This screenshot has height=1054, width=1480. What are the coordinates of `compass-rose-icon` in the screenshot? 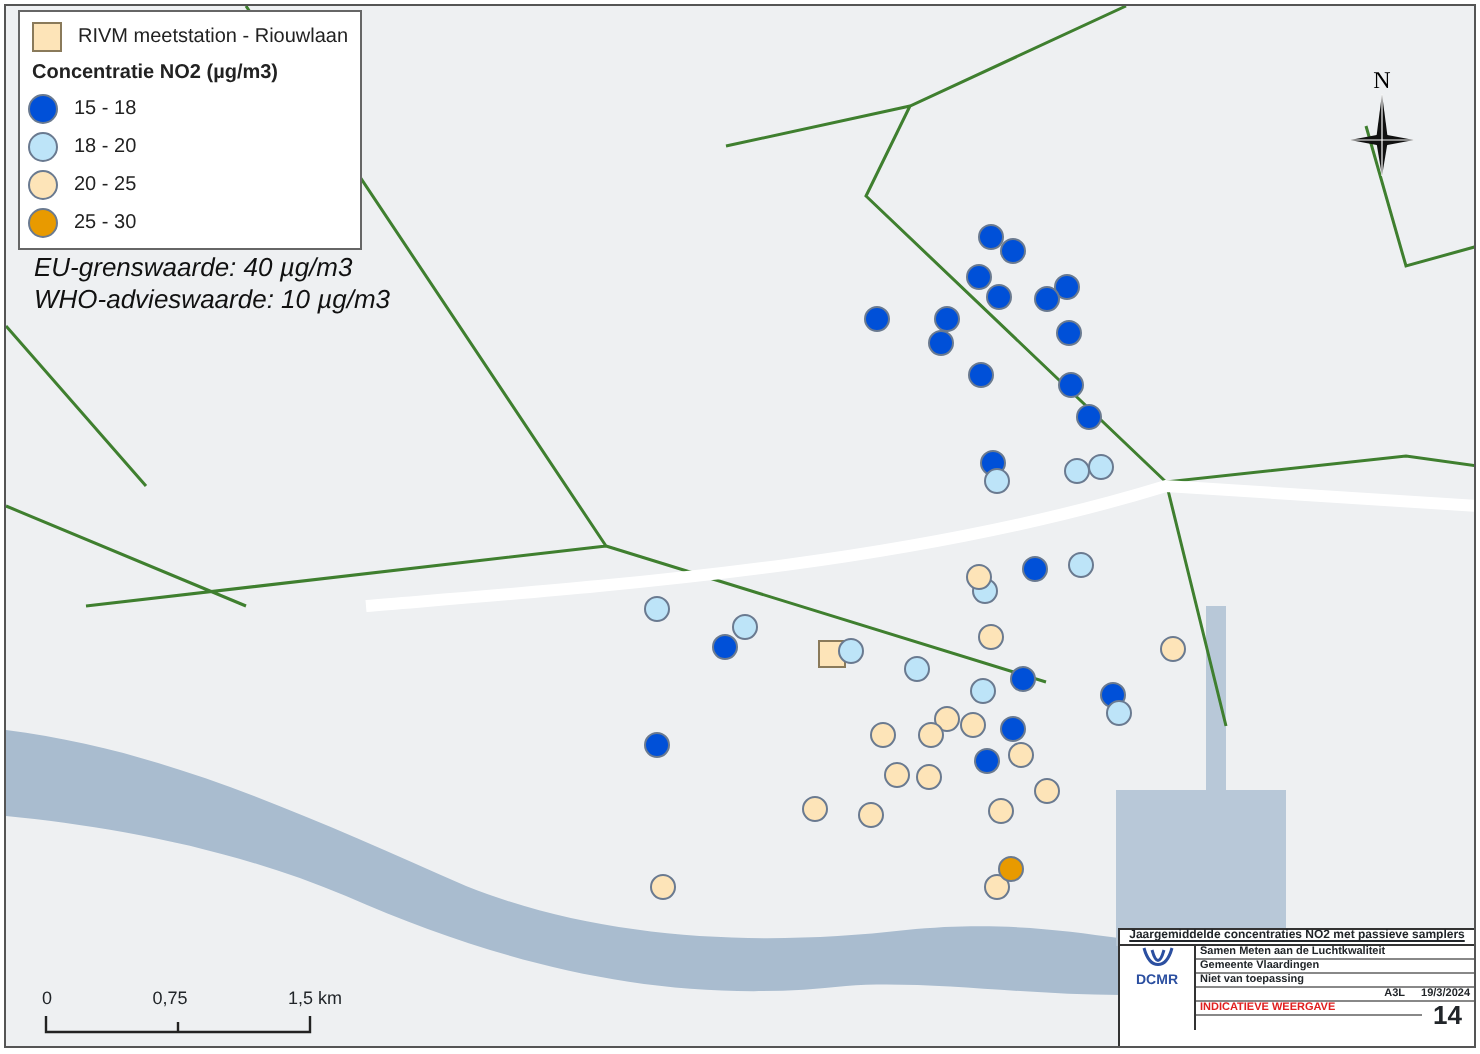 It's located at (1382, 135).